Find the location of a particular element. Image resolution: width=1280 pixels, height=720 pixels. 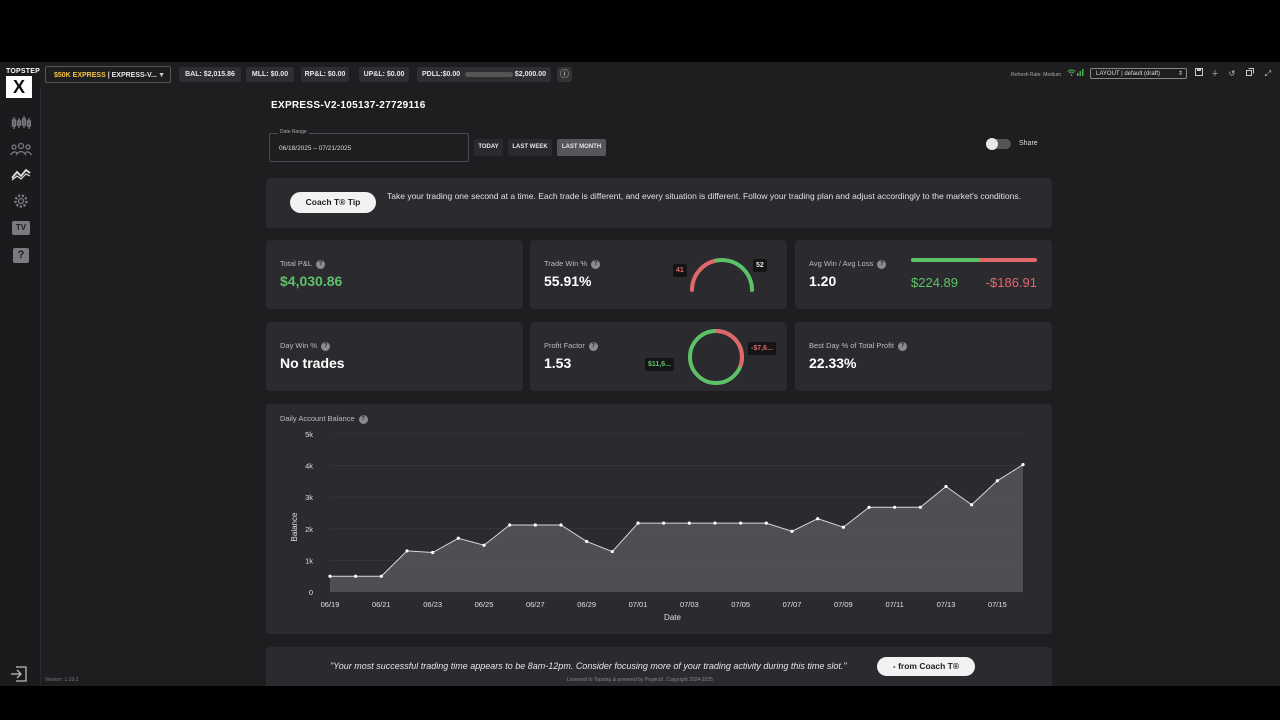

pdll-pill: PDLL:$0.00 $2,000.00 is located at coordinates (484, 74).